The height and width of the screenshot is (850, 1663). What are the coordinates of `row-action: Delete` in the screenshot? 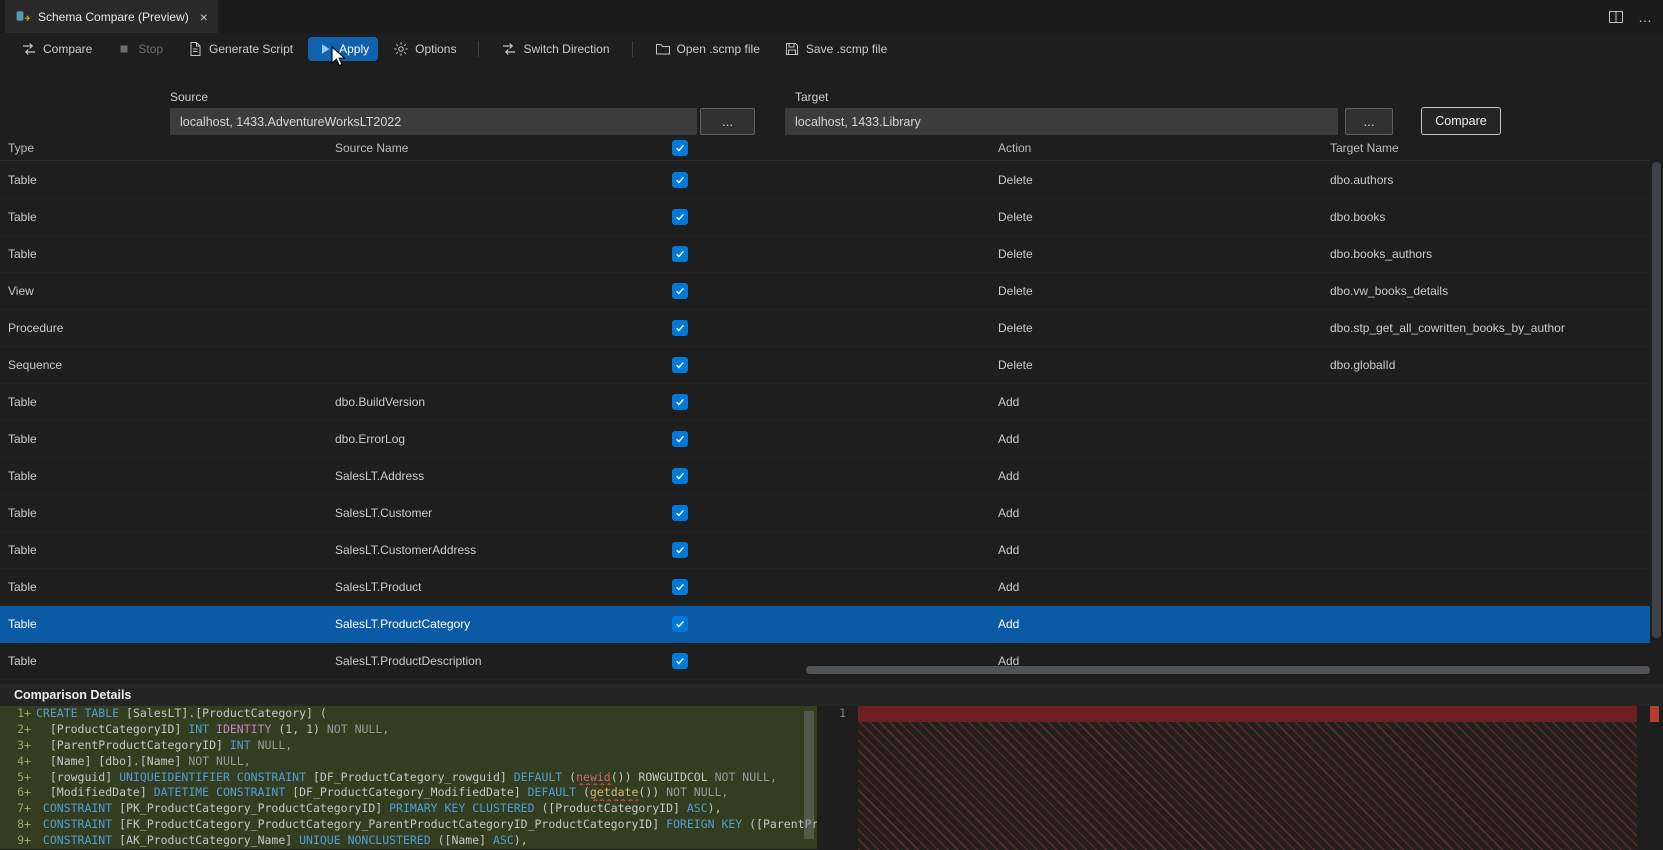 It's located at (1015, 291).